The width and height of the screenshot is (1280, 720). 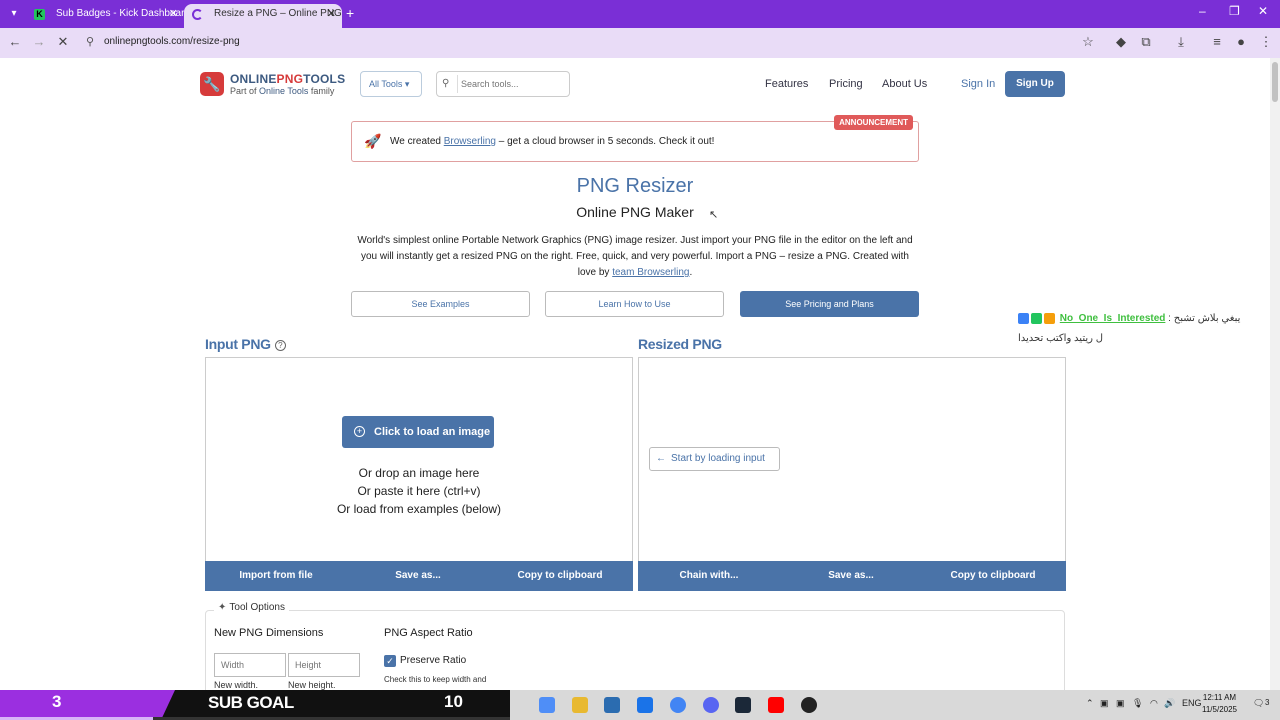 What do you see at coordinates (253, 79) in the screenshot?
I see `brand-online: ONLINE` at bounding box center [253, 79].